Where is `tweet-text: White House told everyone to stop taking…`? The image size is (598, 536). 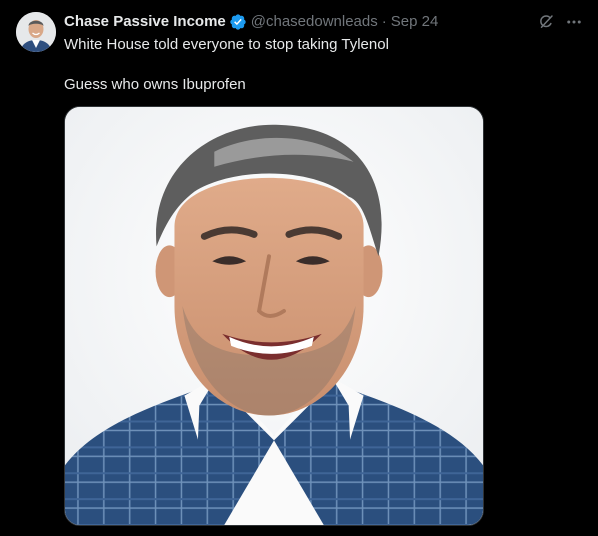 tweet-text: White House told everyone to stop taking… is located at coordinates (314, 65).